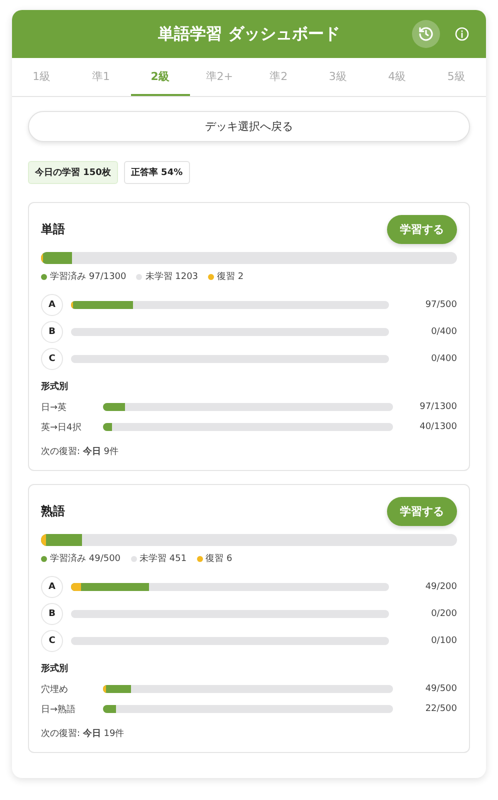  What do you see at coordinates (443, 641) in the screenshot?
I see `count-label: 0/100` at bounding box center [443, 641].